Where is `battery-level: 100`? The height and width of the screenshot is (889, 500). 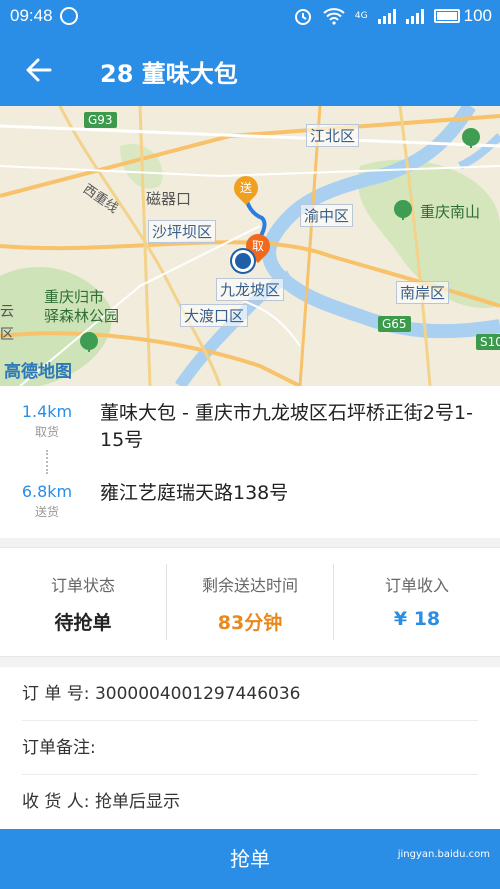 battery-level: 100 is located at coordinates (477, 15).